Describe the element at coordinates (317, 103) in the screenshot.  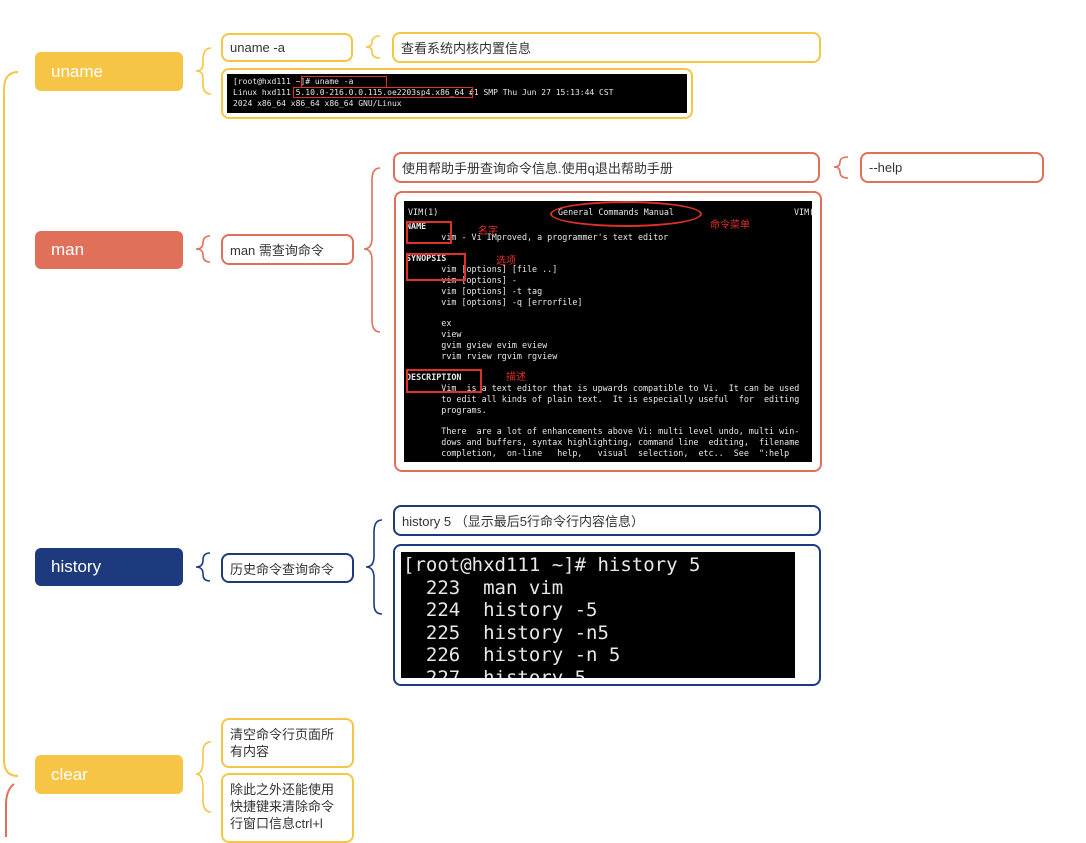
I see `uname-terminal-line: 2024 x86_64 x86_64 x86_64 GNU/Linux` at that location.